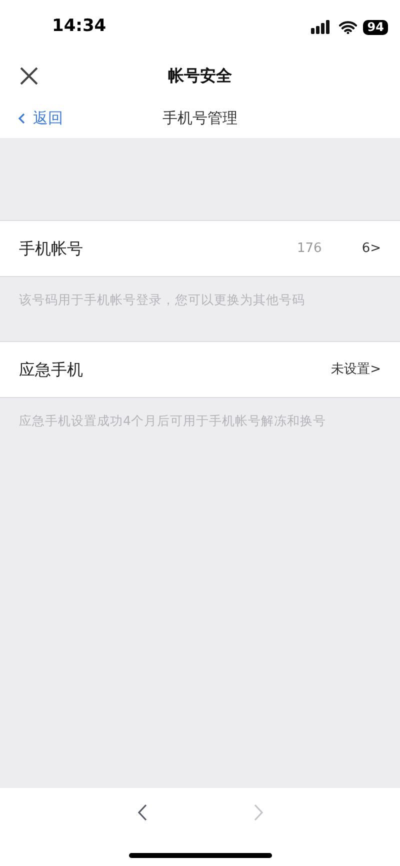 Image resolution: width=400 pixels, height=866 pixels. What do you see at coordinates (51, 249) in the screenshot?
I see `row-label: 手机帐号` at bounding box center [51, 249].